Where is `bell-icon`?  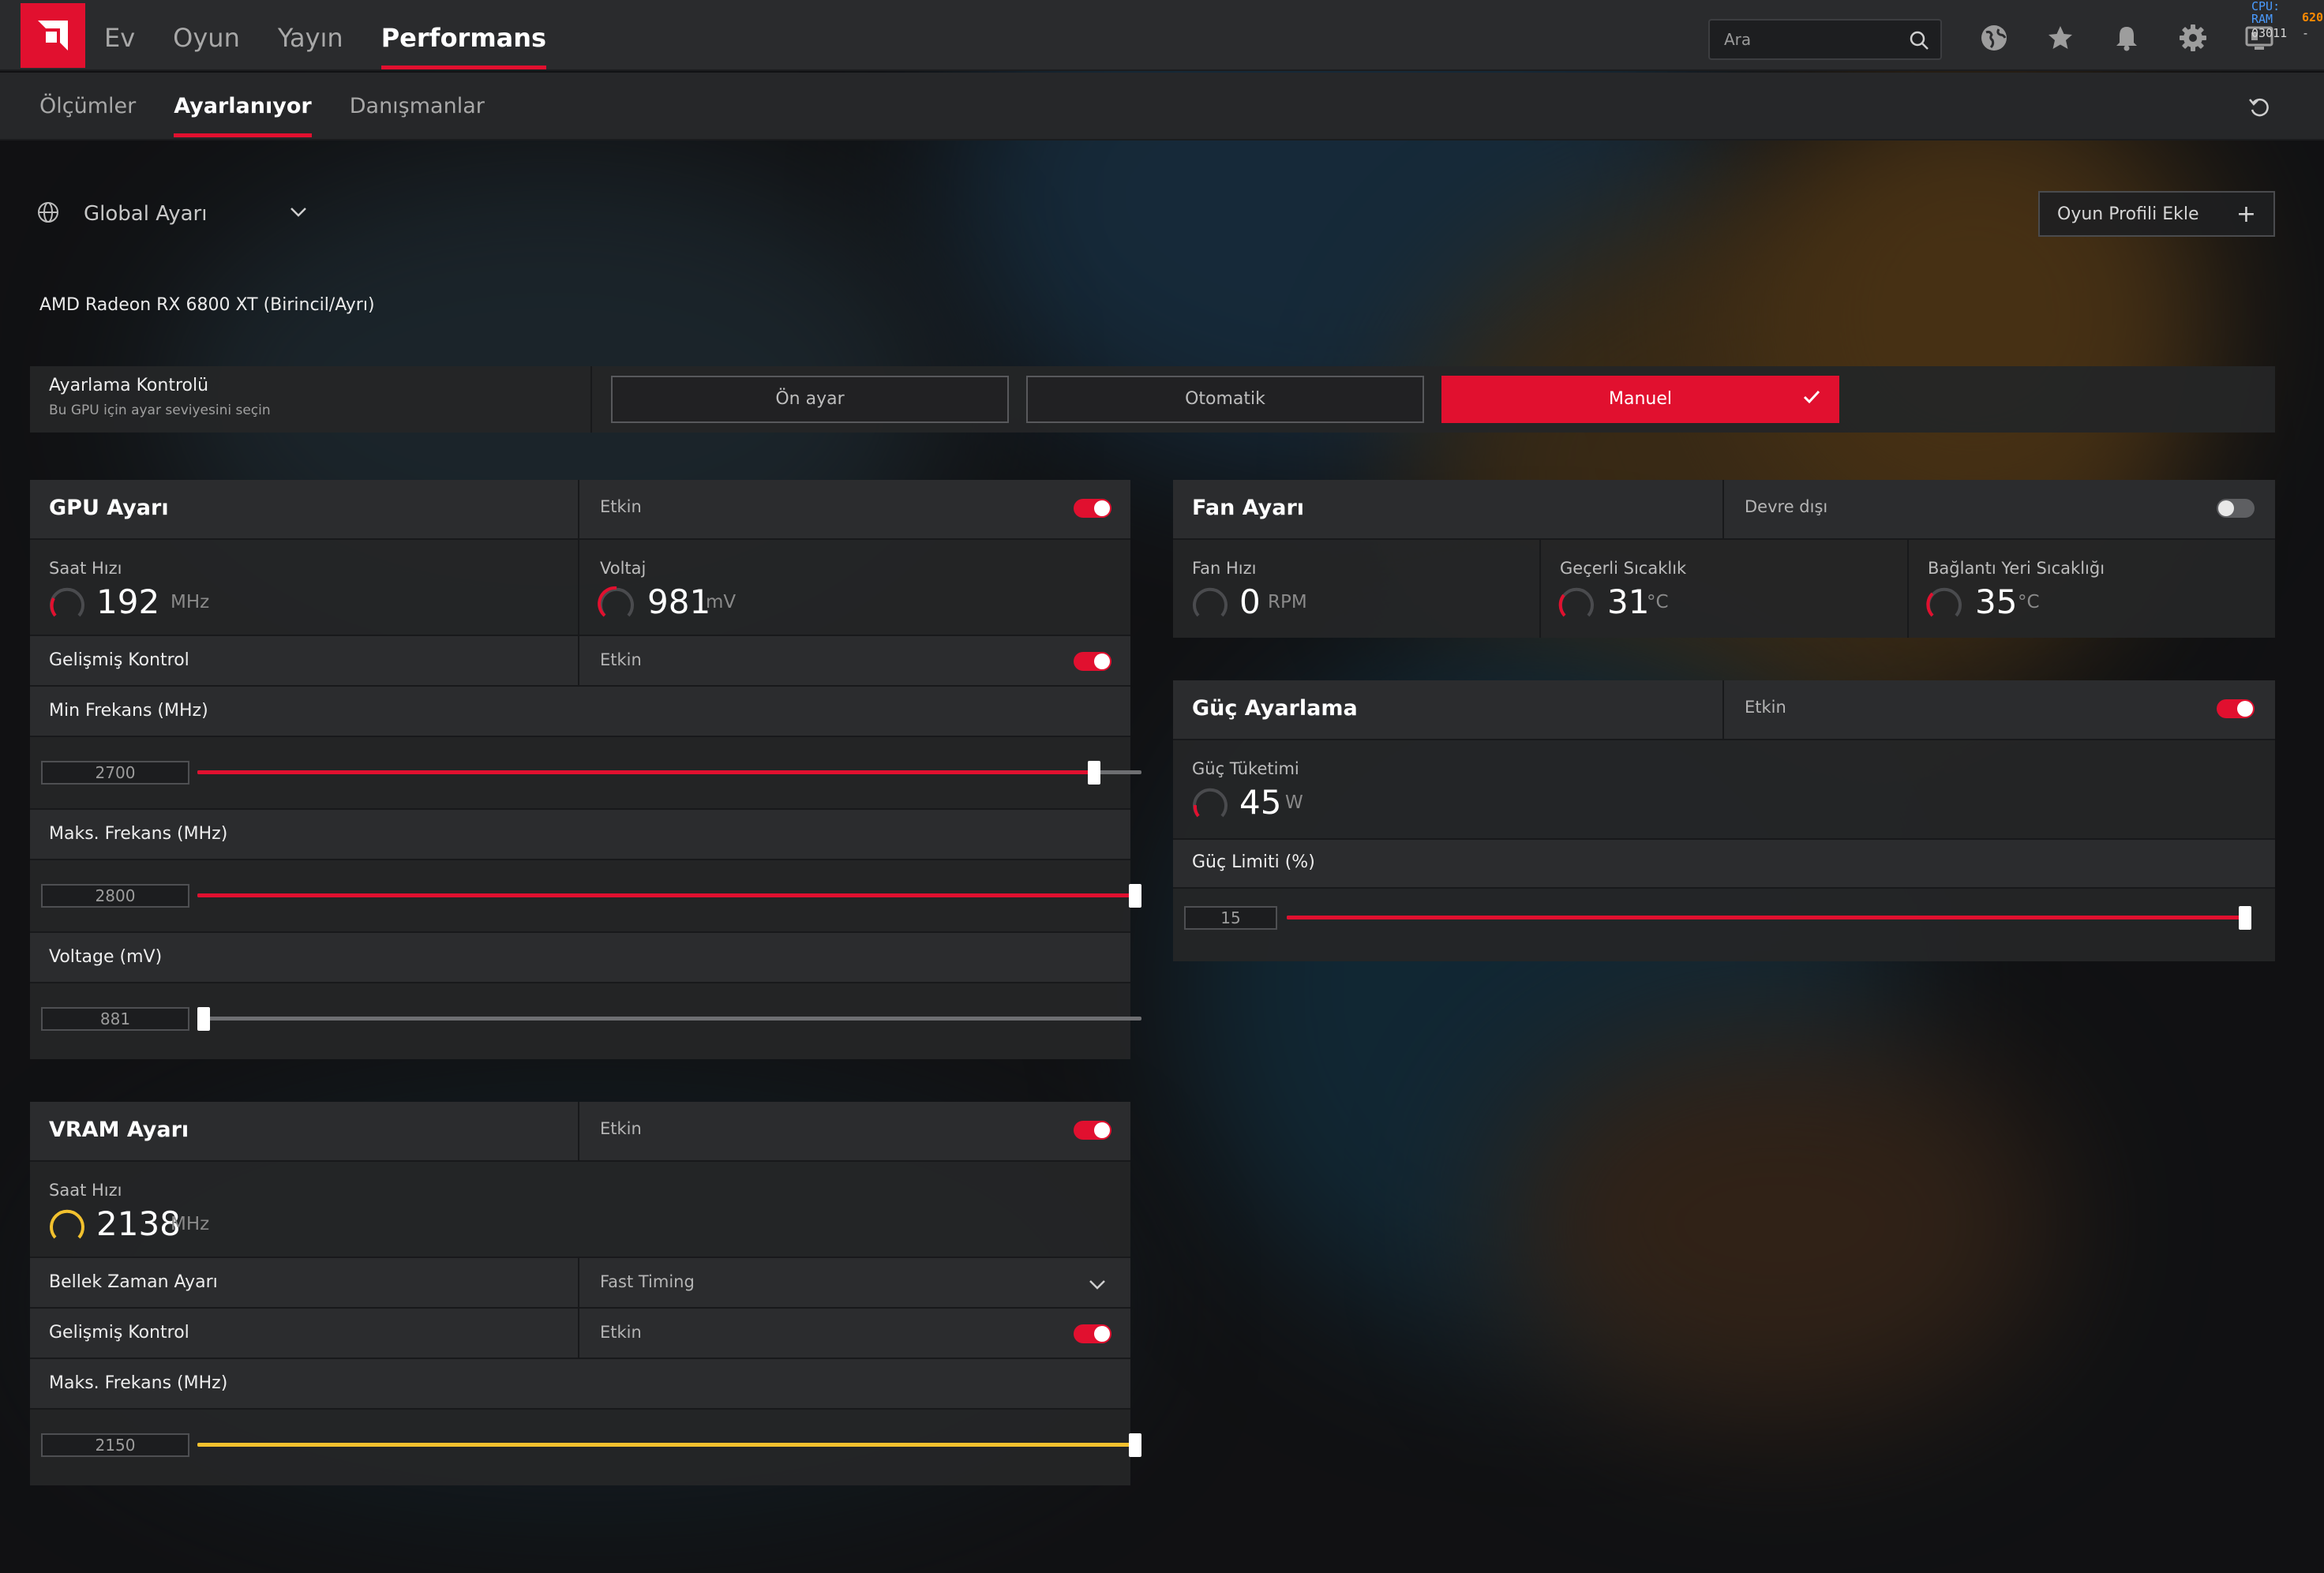 bell-icon is located at coordinates (2126, 38).